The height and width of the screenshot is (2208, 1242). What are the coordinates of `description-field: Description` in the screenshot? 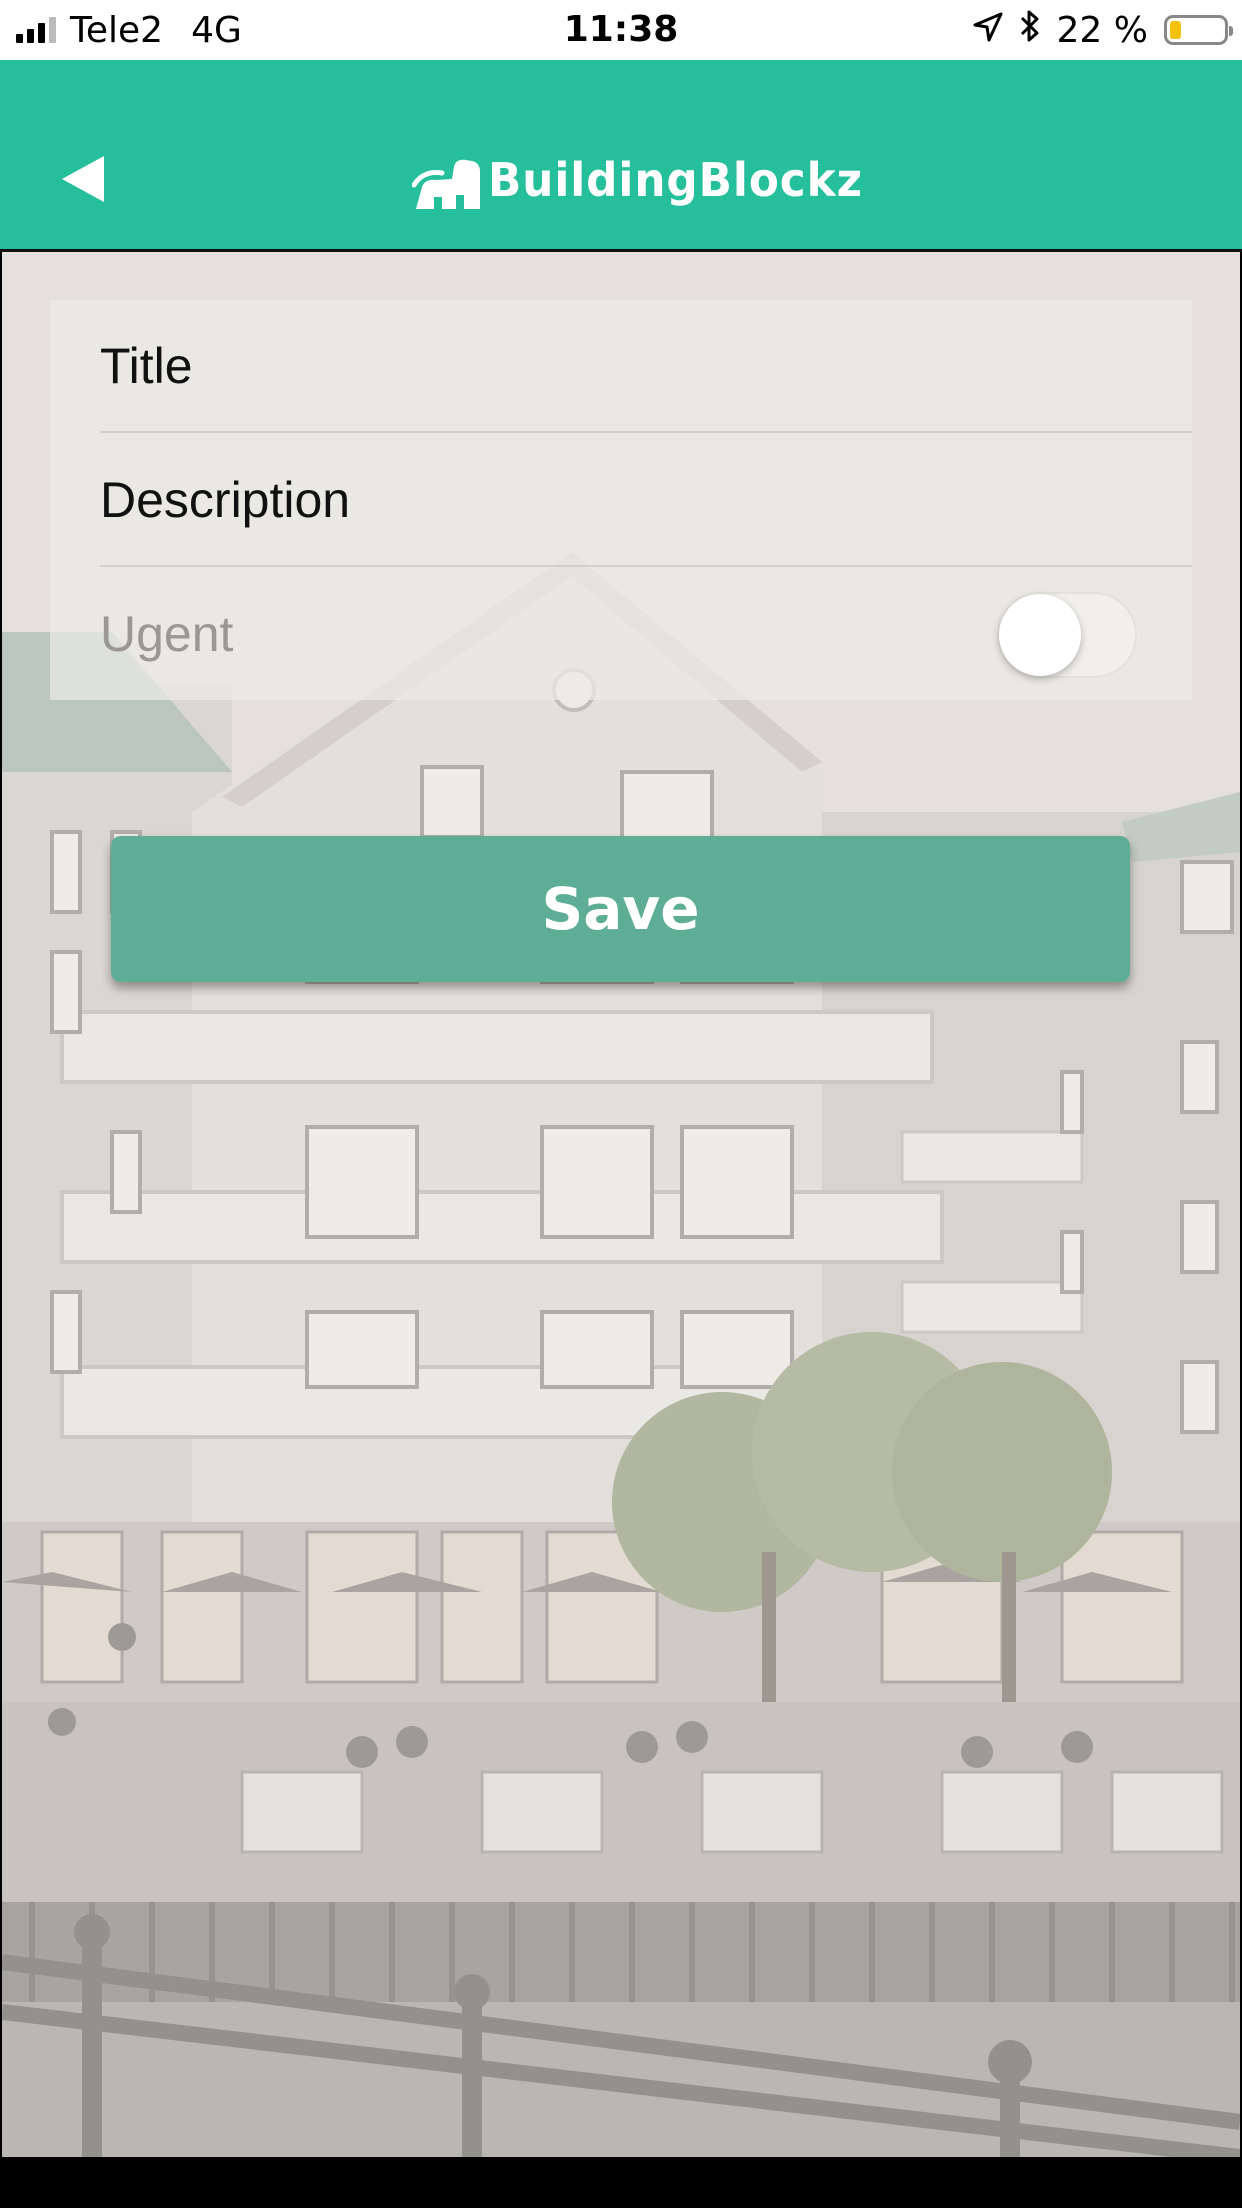 It's located at (646, 500).